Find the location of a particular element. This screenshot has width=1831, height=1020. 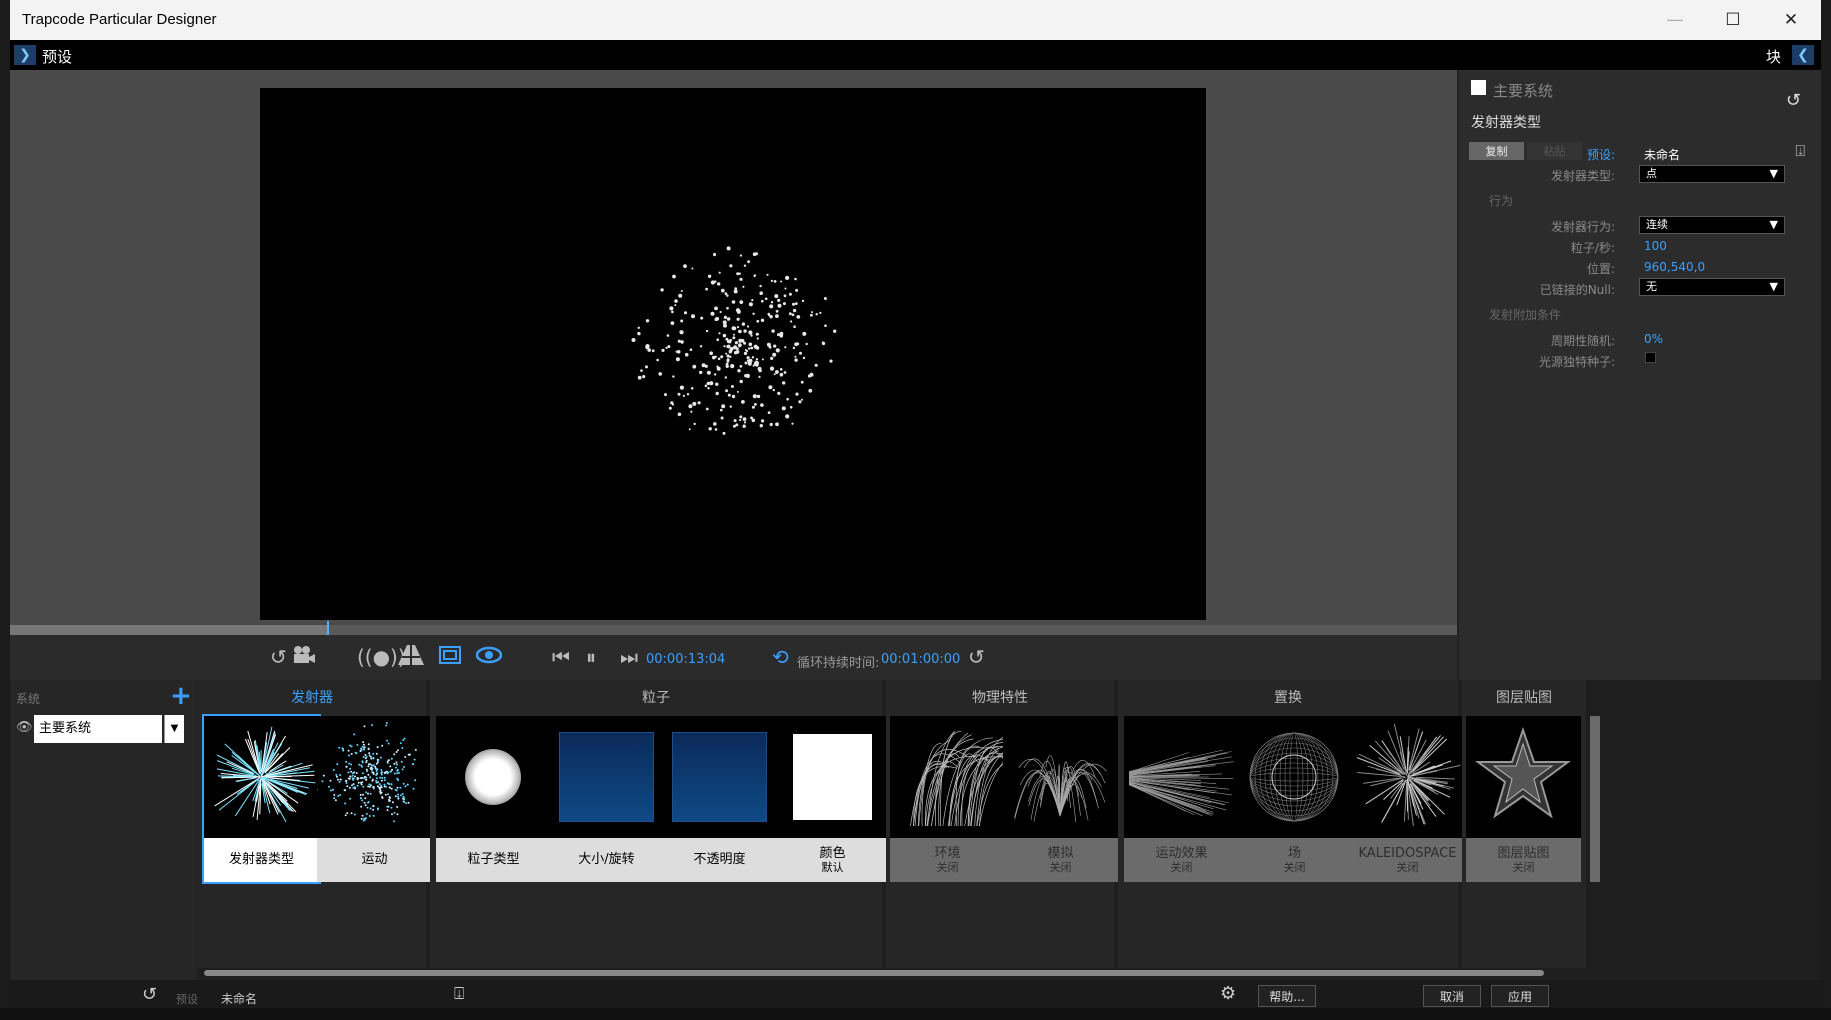

reset-loop-icon: ↺ is located at coordinates (976, 657).